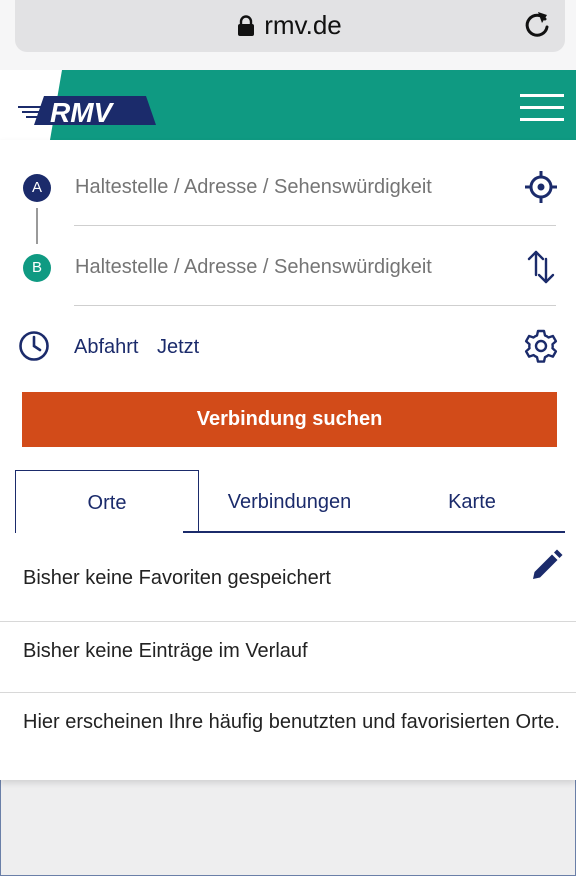 The width and height of the screenshot is (576, 876). What do you see at coordinates (82, 112) in the screenshot?
I see `svg-text: RMV` at bounding box center [82, 112].